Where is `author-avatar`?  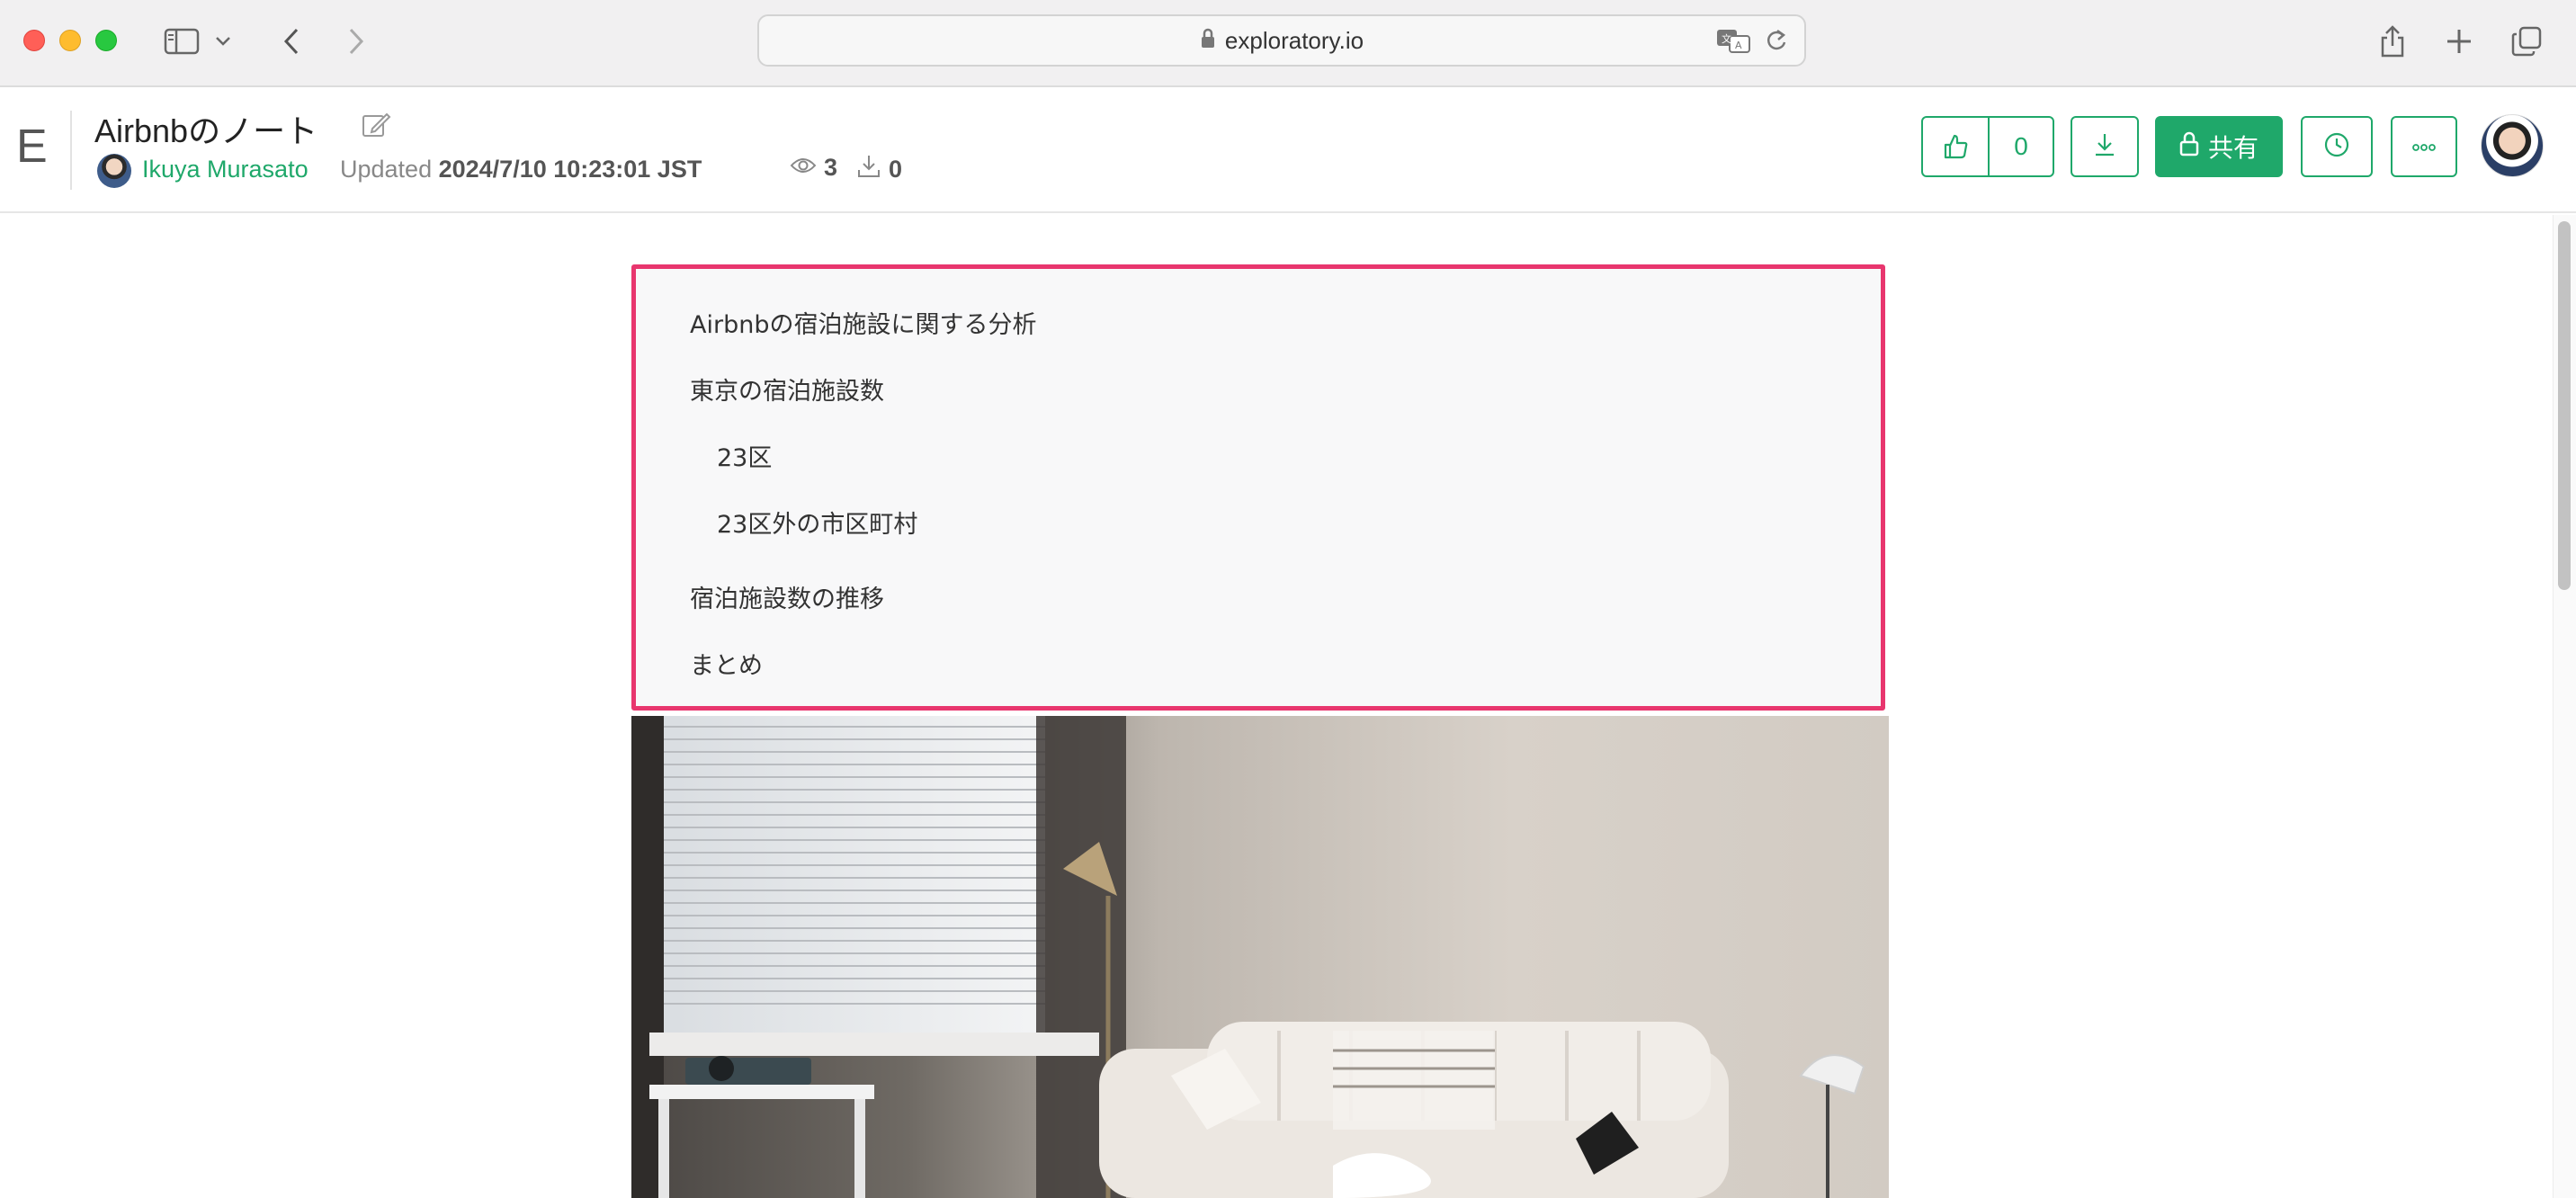 author-avatar is located at coordinates (114, 171).